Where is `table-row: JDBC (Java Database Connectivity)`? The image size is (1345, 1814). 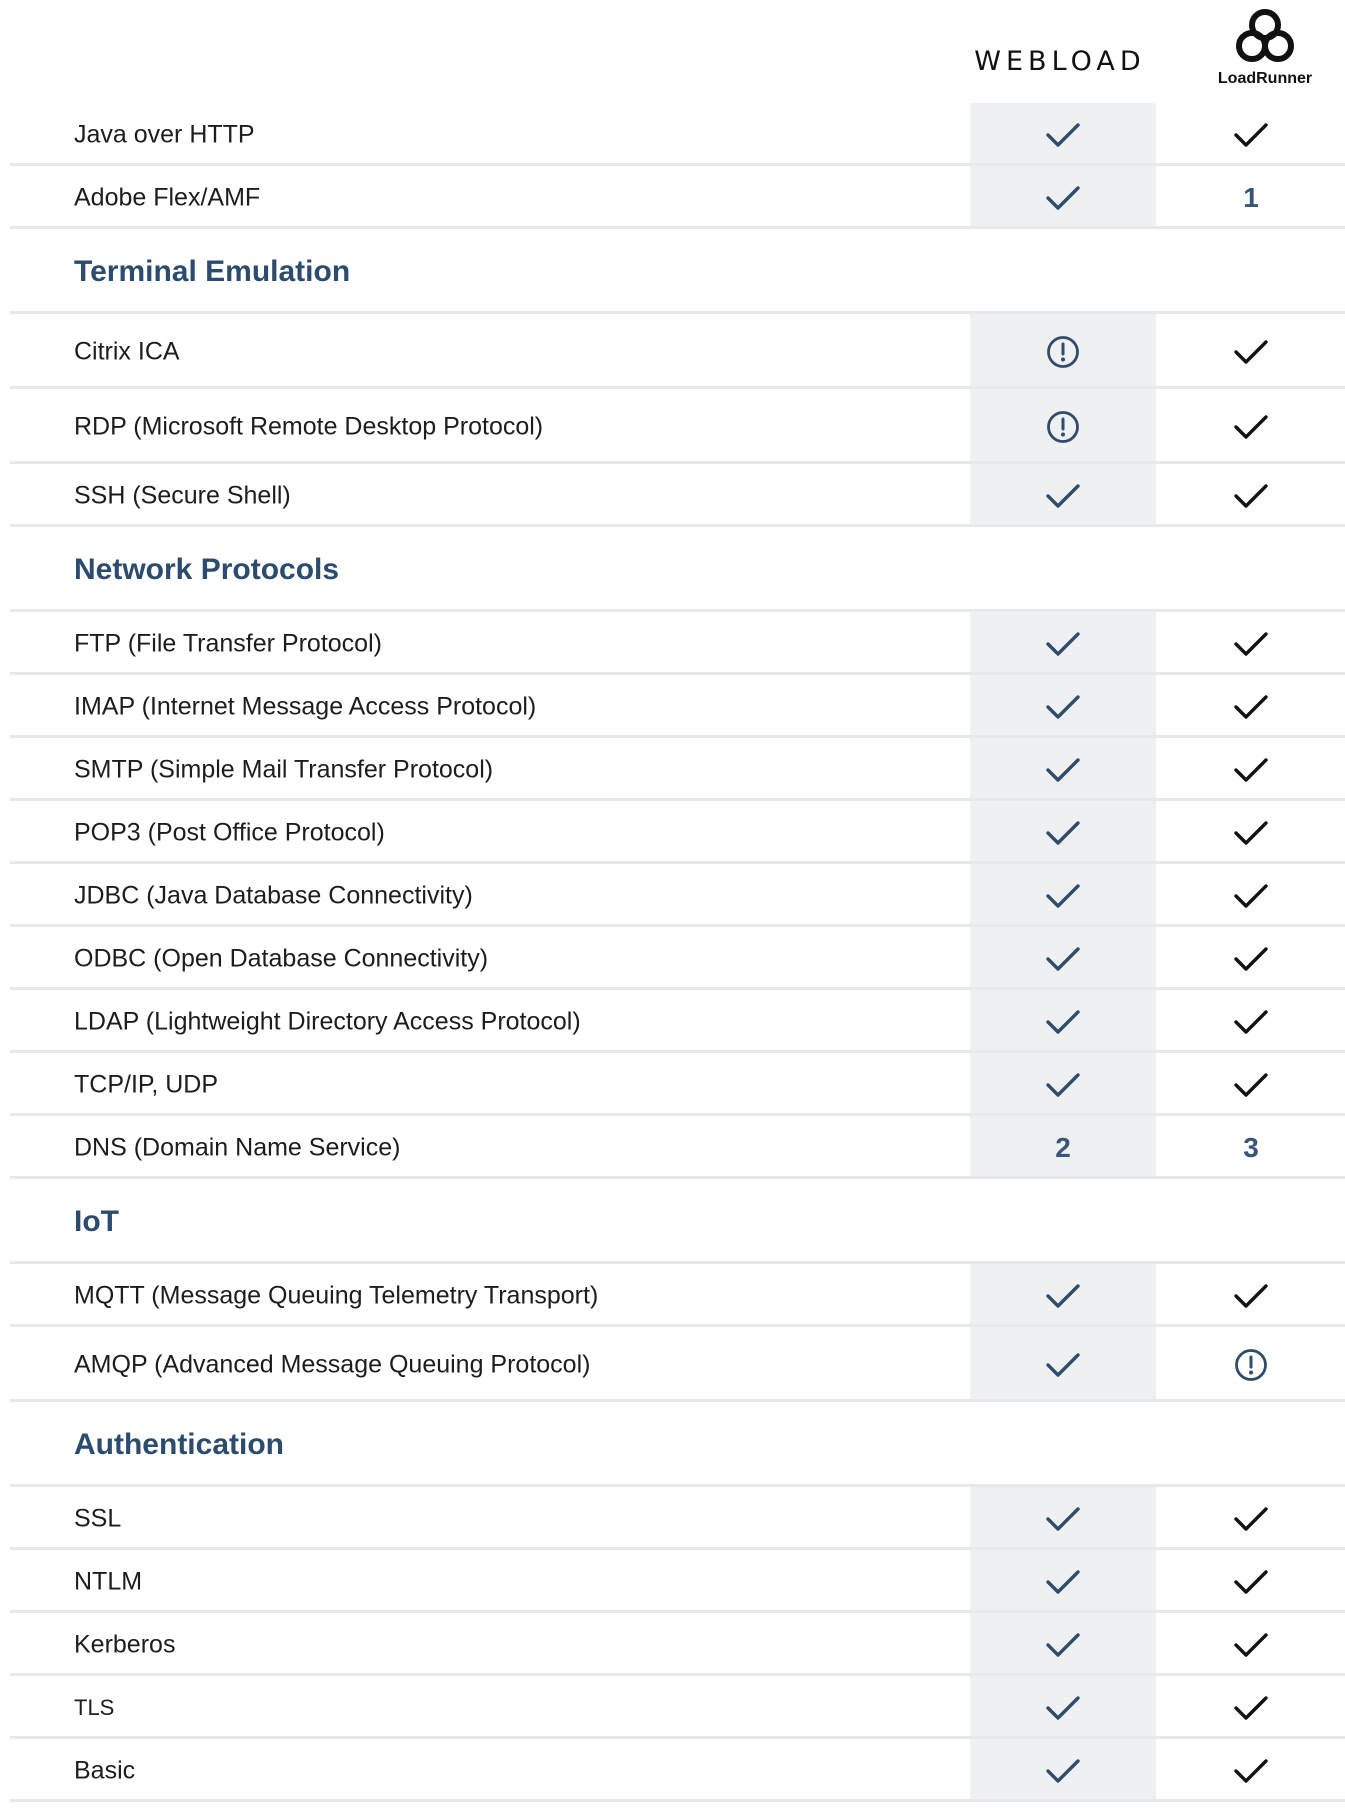 table-row: JDBC (Java Database Connectivity) is located at coordinates (672, 895).